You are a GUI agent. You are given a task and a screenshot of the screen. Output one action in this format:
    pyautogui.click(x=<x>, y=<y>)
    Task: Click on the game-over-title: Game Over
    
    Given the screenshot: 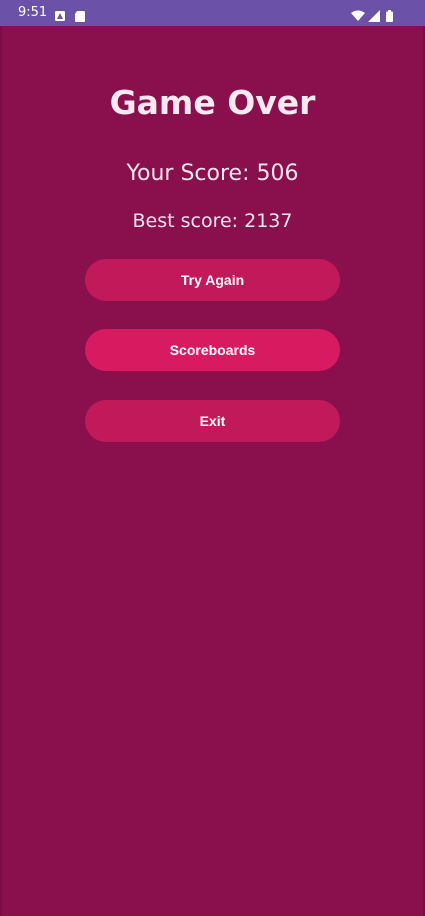 What is the action you would take?
    pyautogui.click(x=212, y=102)
    